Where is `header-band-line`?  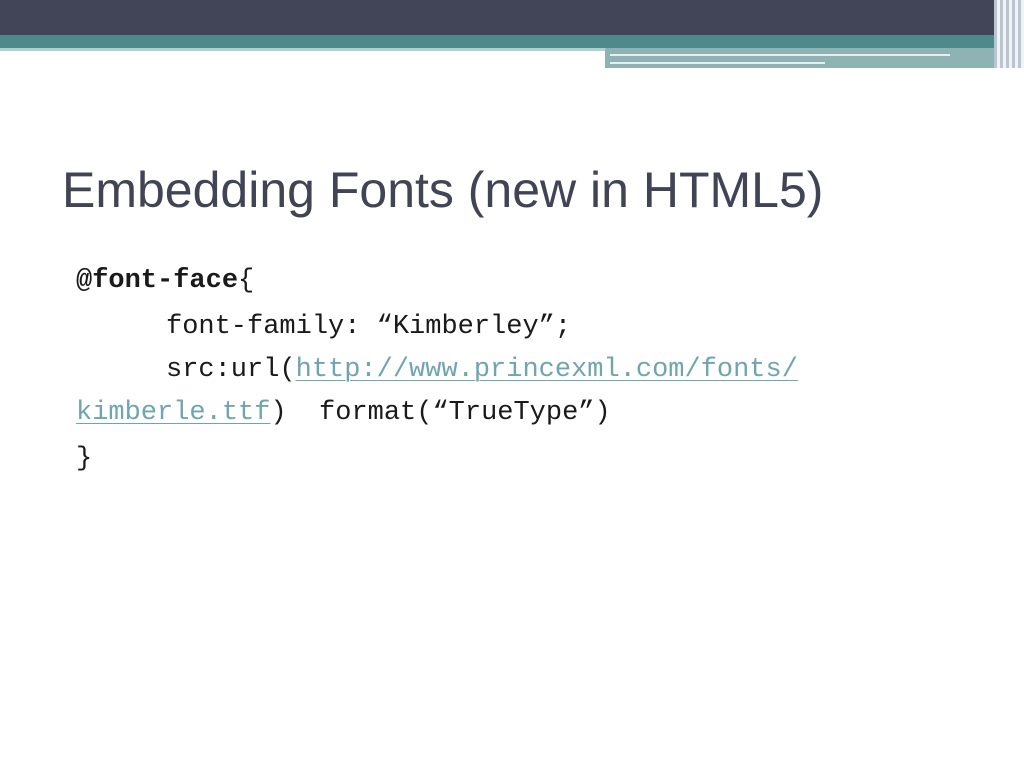
header-band-line is located at coordinates (302, 49).